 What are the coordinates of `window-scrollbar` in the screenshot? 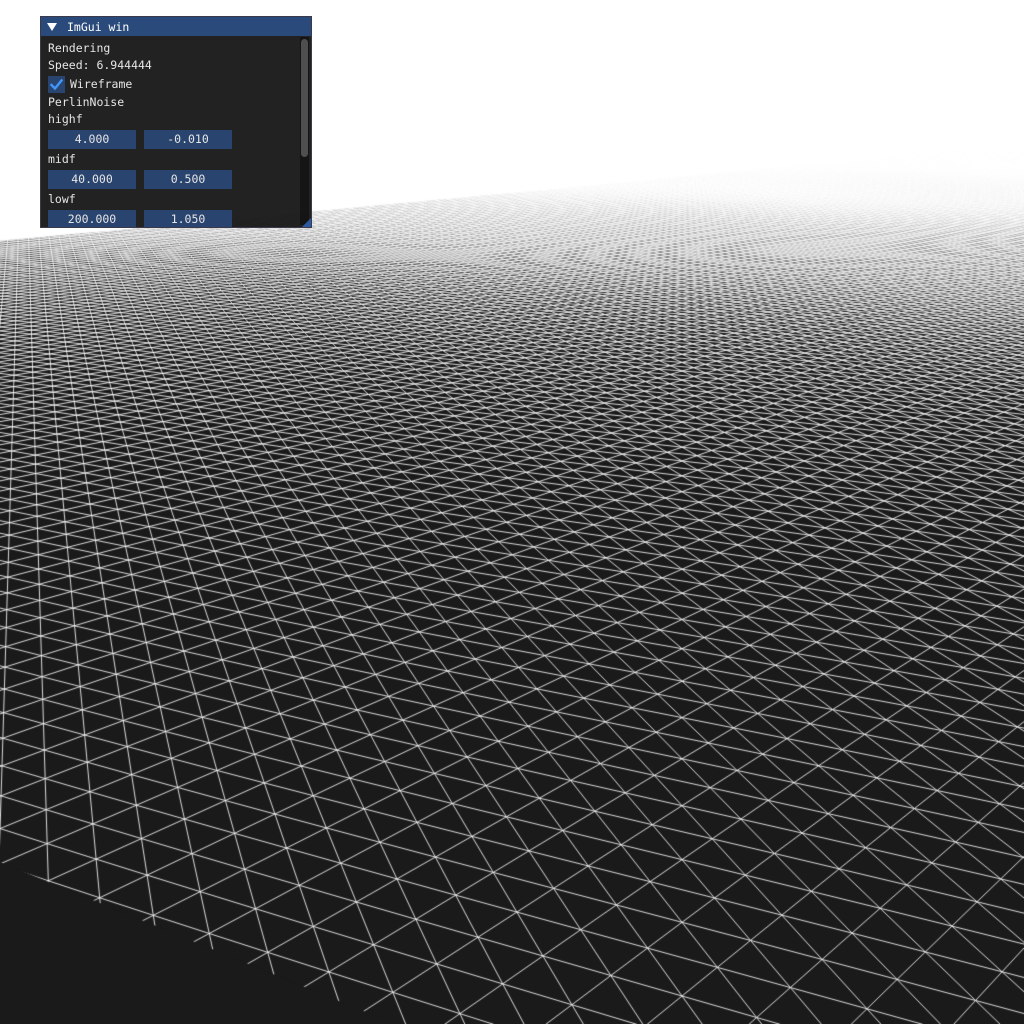 It's located at (304, 131).